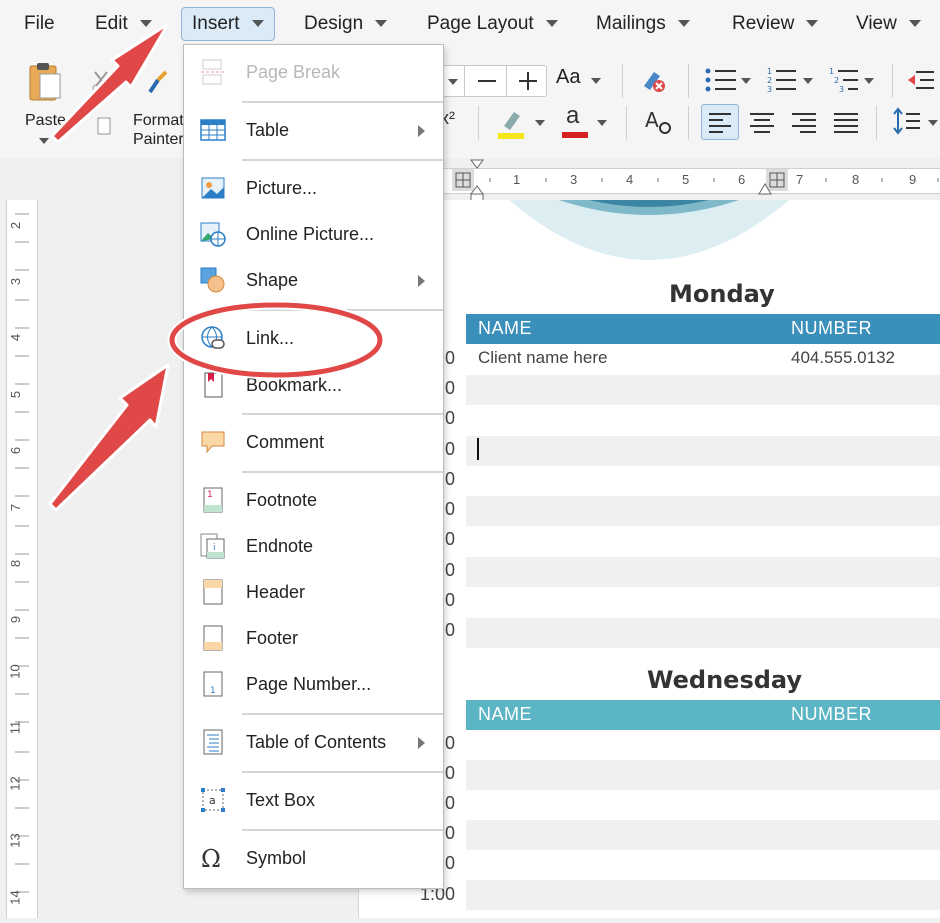 This screenshot has width=940, height=923. I want to click on annotation-arrow-insert, so click(110, 83).